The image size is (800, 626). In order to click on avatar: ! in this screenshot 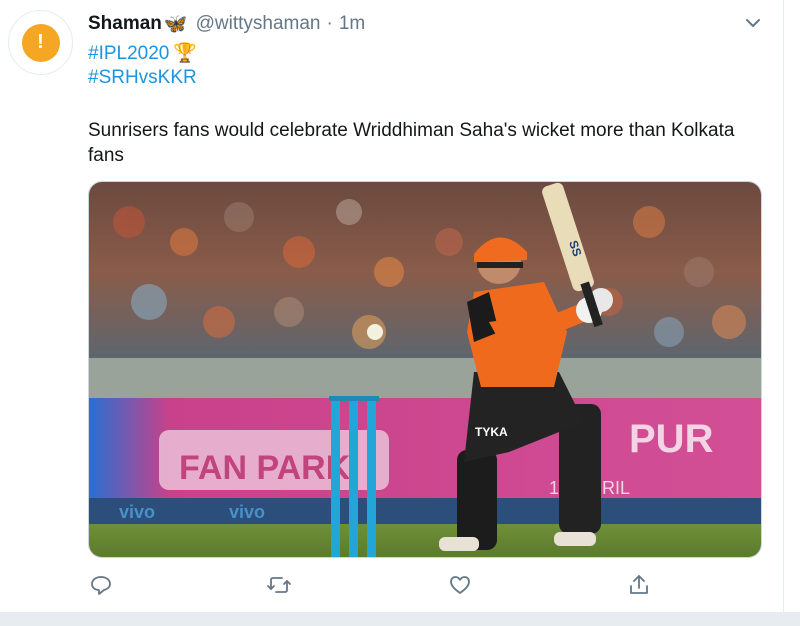, I will do `click(40, 42)`.